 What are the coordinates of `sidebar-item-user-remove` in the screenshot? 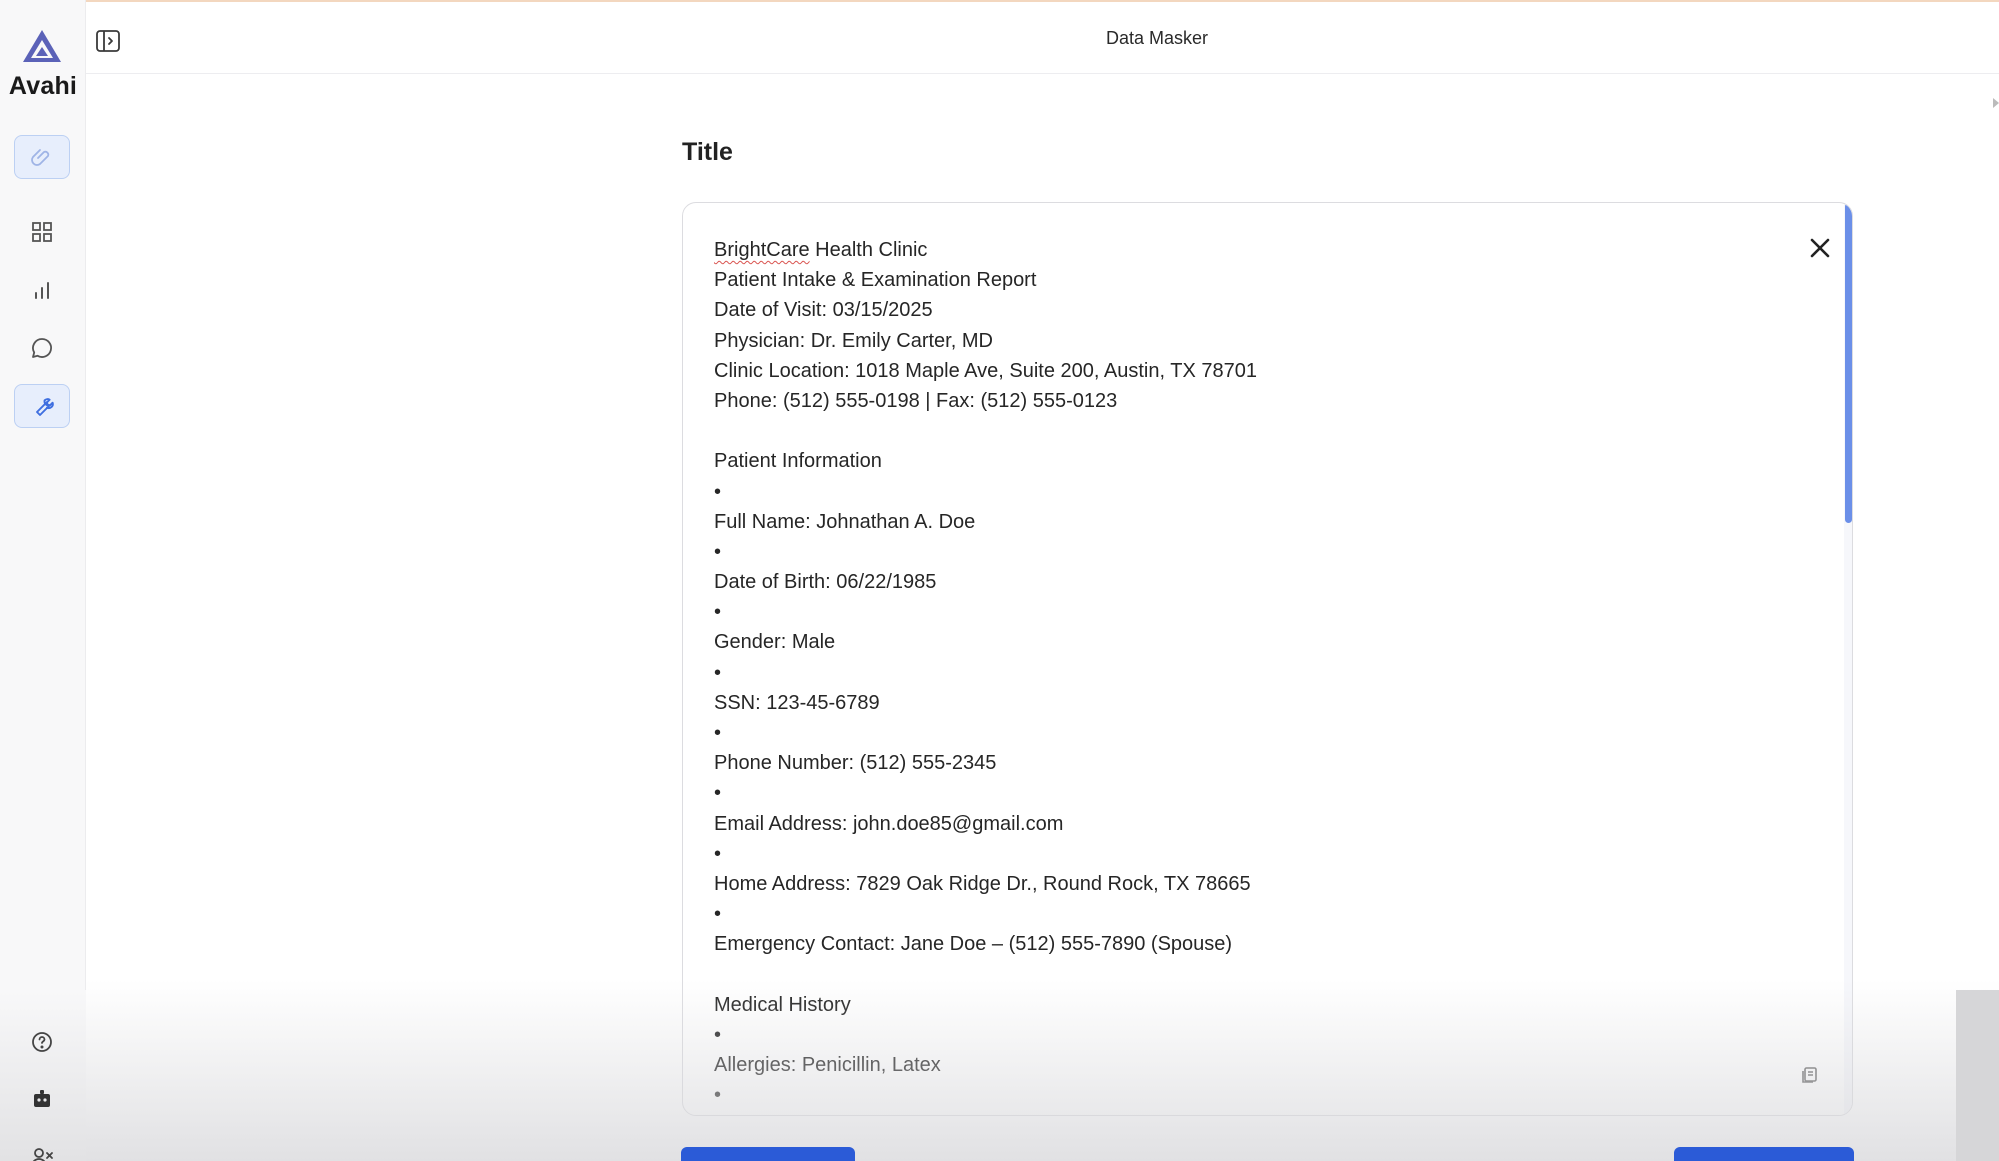 It's located at (42, 1148).